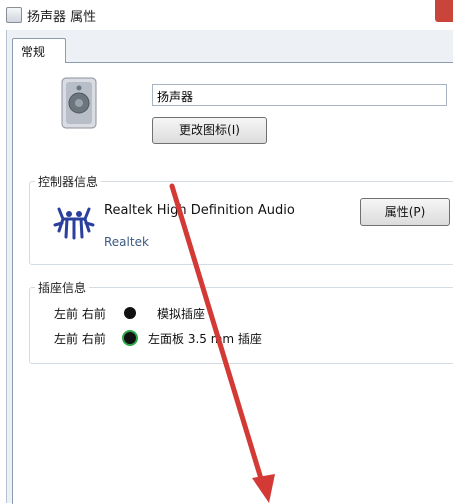 The width and height of the screenshot is (453, 504). What do you see at coordinates (205, 339) in the screenshot?
I see `jack-description: 左面板 3.5 mm 插座` at bounding box center [205, 339].